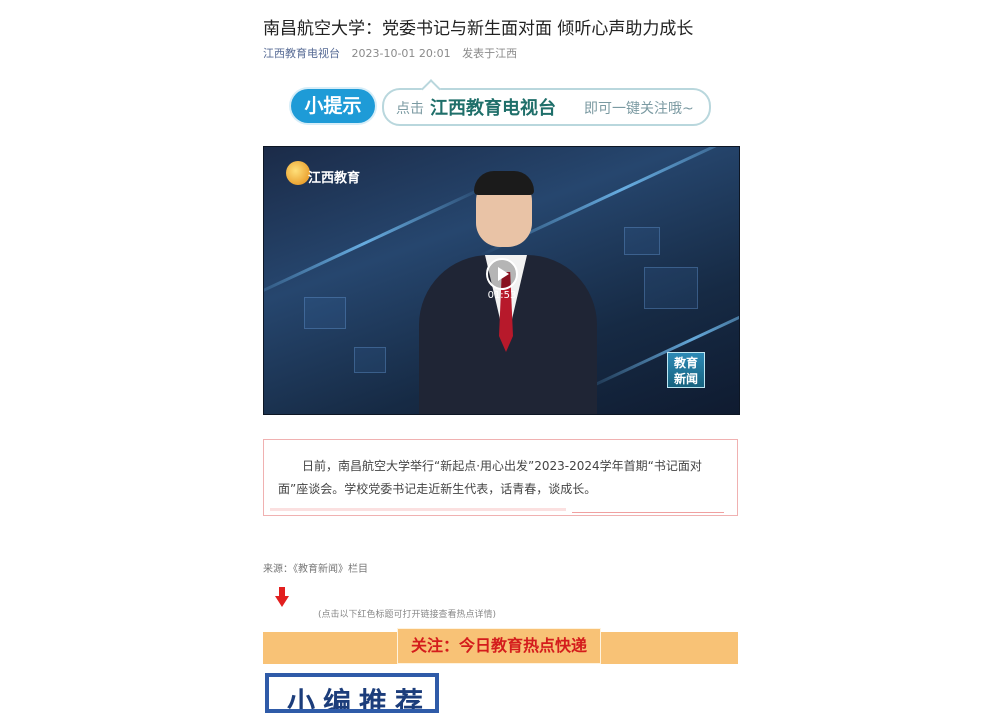 The height and width of the screenshot is (713, 1000). What do you see at coordinates (504, 183) in the screenshot?
I see `anchor-hair` at bounding box center [504, 183].